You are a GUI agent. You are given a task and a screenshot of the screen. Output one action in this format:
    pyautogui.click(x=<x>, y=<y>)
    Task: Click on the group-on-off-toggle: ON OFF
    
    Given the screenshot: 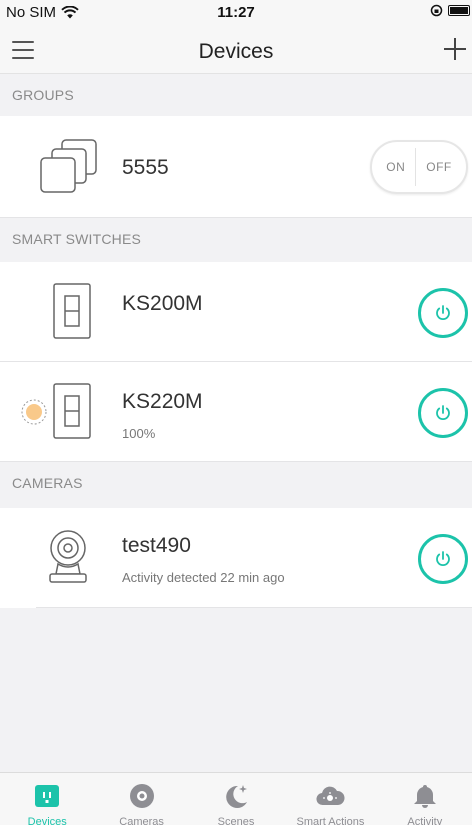 What is the action you would take?
    pyautogui.click(x=419, y=167)
    